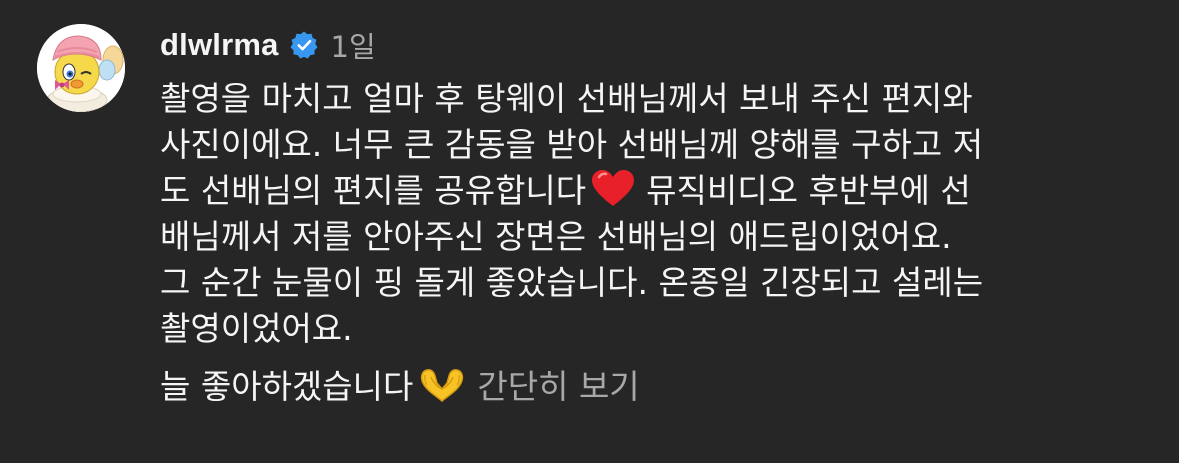  Describe the element at coordinates (566, 98) in the screenshot. I see `caption-line: 촬영을 마치고 얼마 후 탕웨이 선배님께서 보내 주신 편지와` at that location.